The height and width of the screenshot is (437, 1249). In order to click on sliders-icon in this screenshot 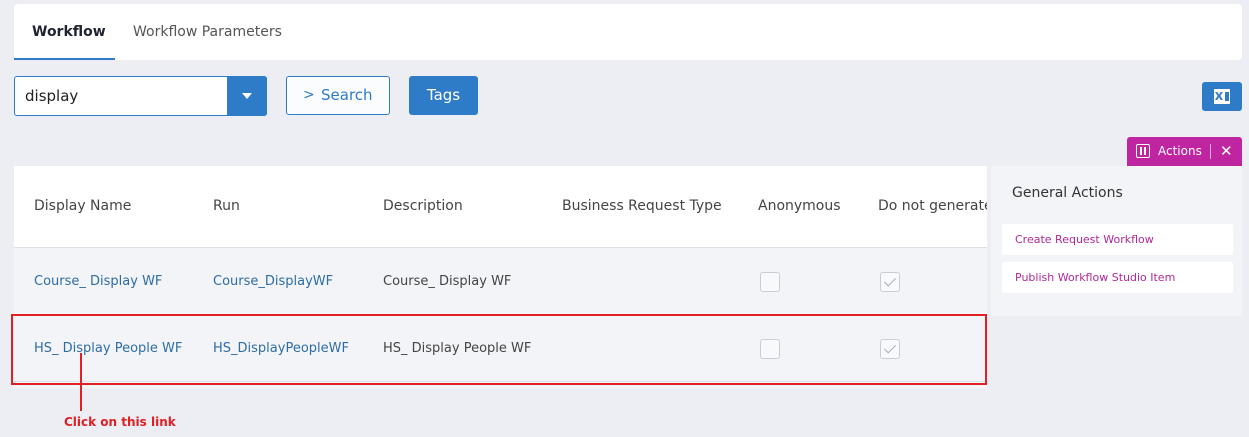, I will do `click(1143, 151)`.